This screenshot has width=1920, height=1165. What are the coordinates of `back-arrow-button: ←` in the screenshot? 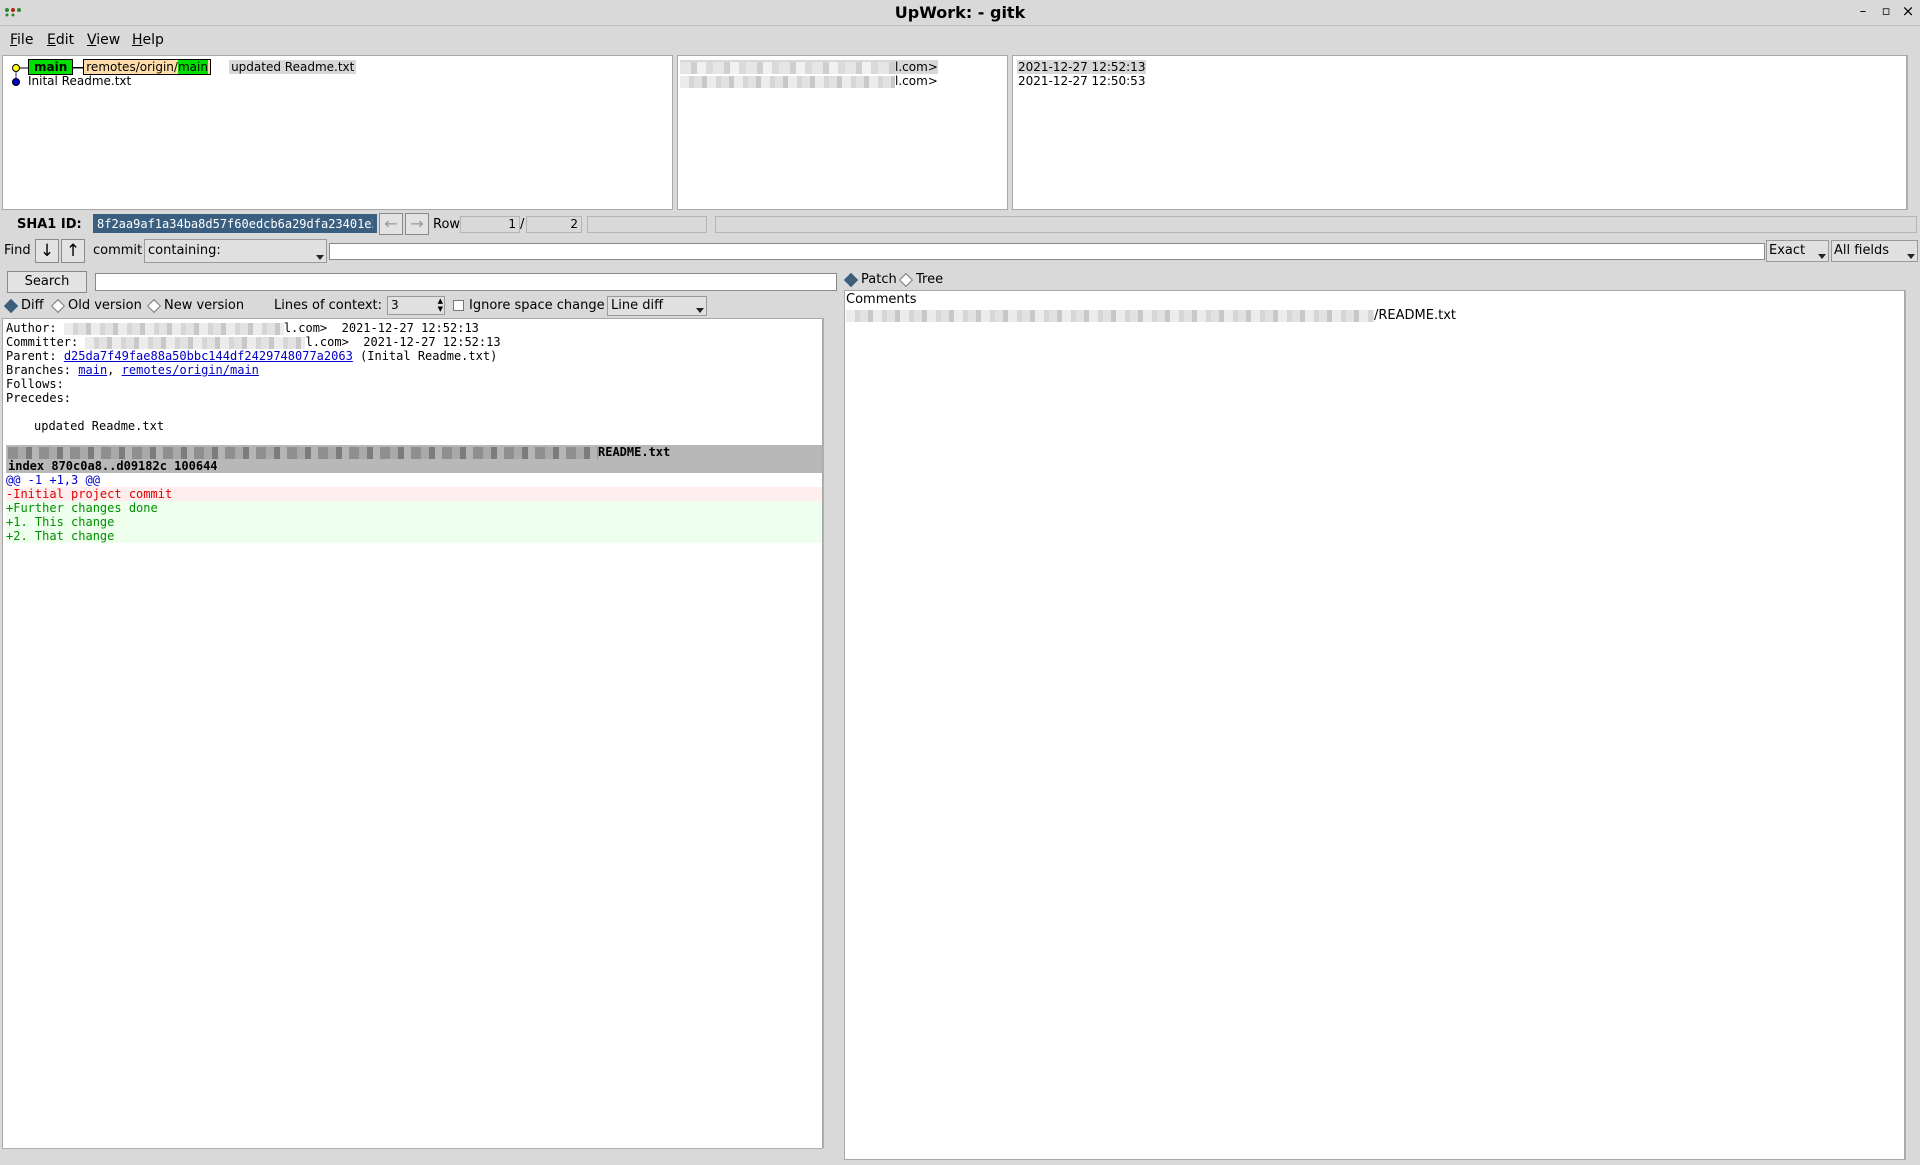 It's located at (391, 224).